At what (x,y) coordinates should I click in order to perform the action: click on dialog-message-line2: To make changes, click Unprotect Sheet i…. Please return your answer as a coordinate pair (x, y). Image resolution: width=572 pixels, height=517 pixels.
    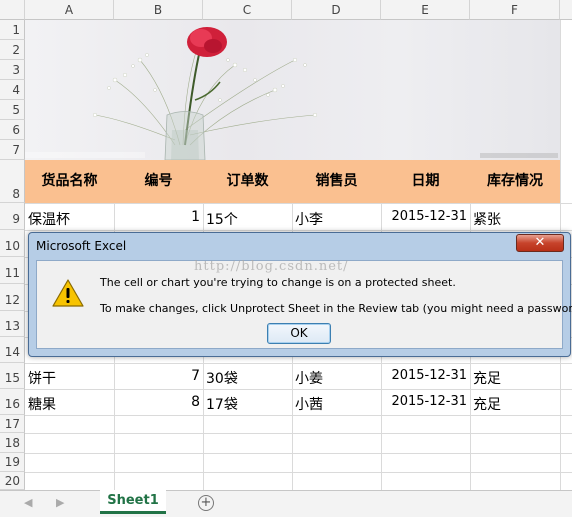
    Looking at the image, I should click on (336, 308).